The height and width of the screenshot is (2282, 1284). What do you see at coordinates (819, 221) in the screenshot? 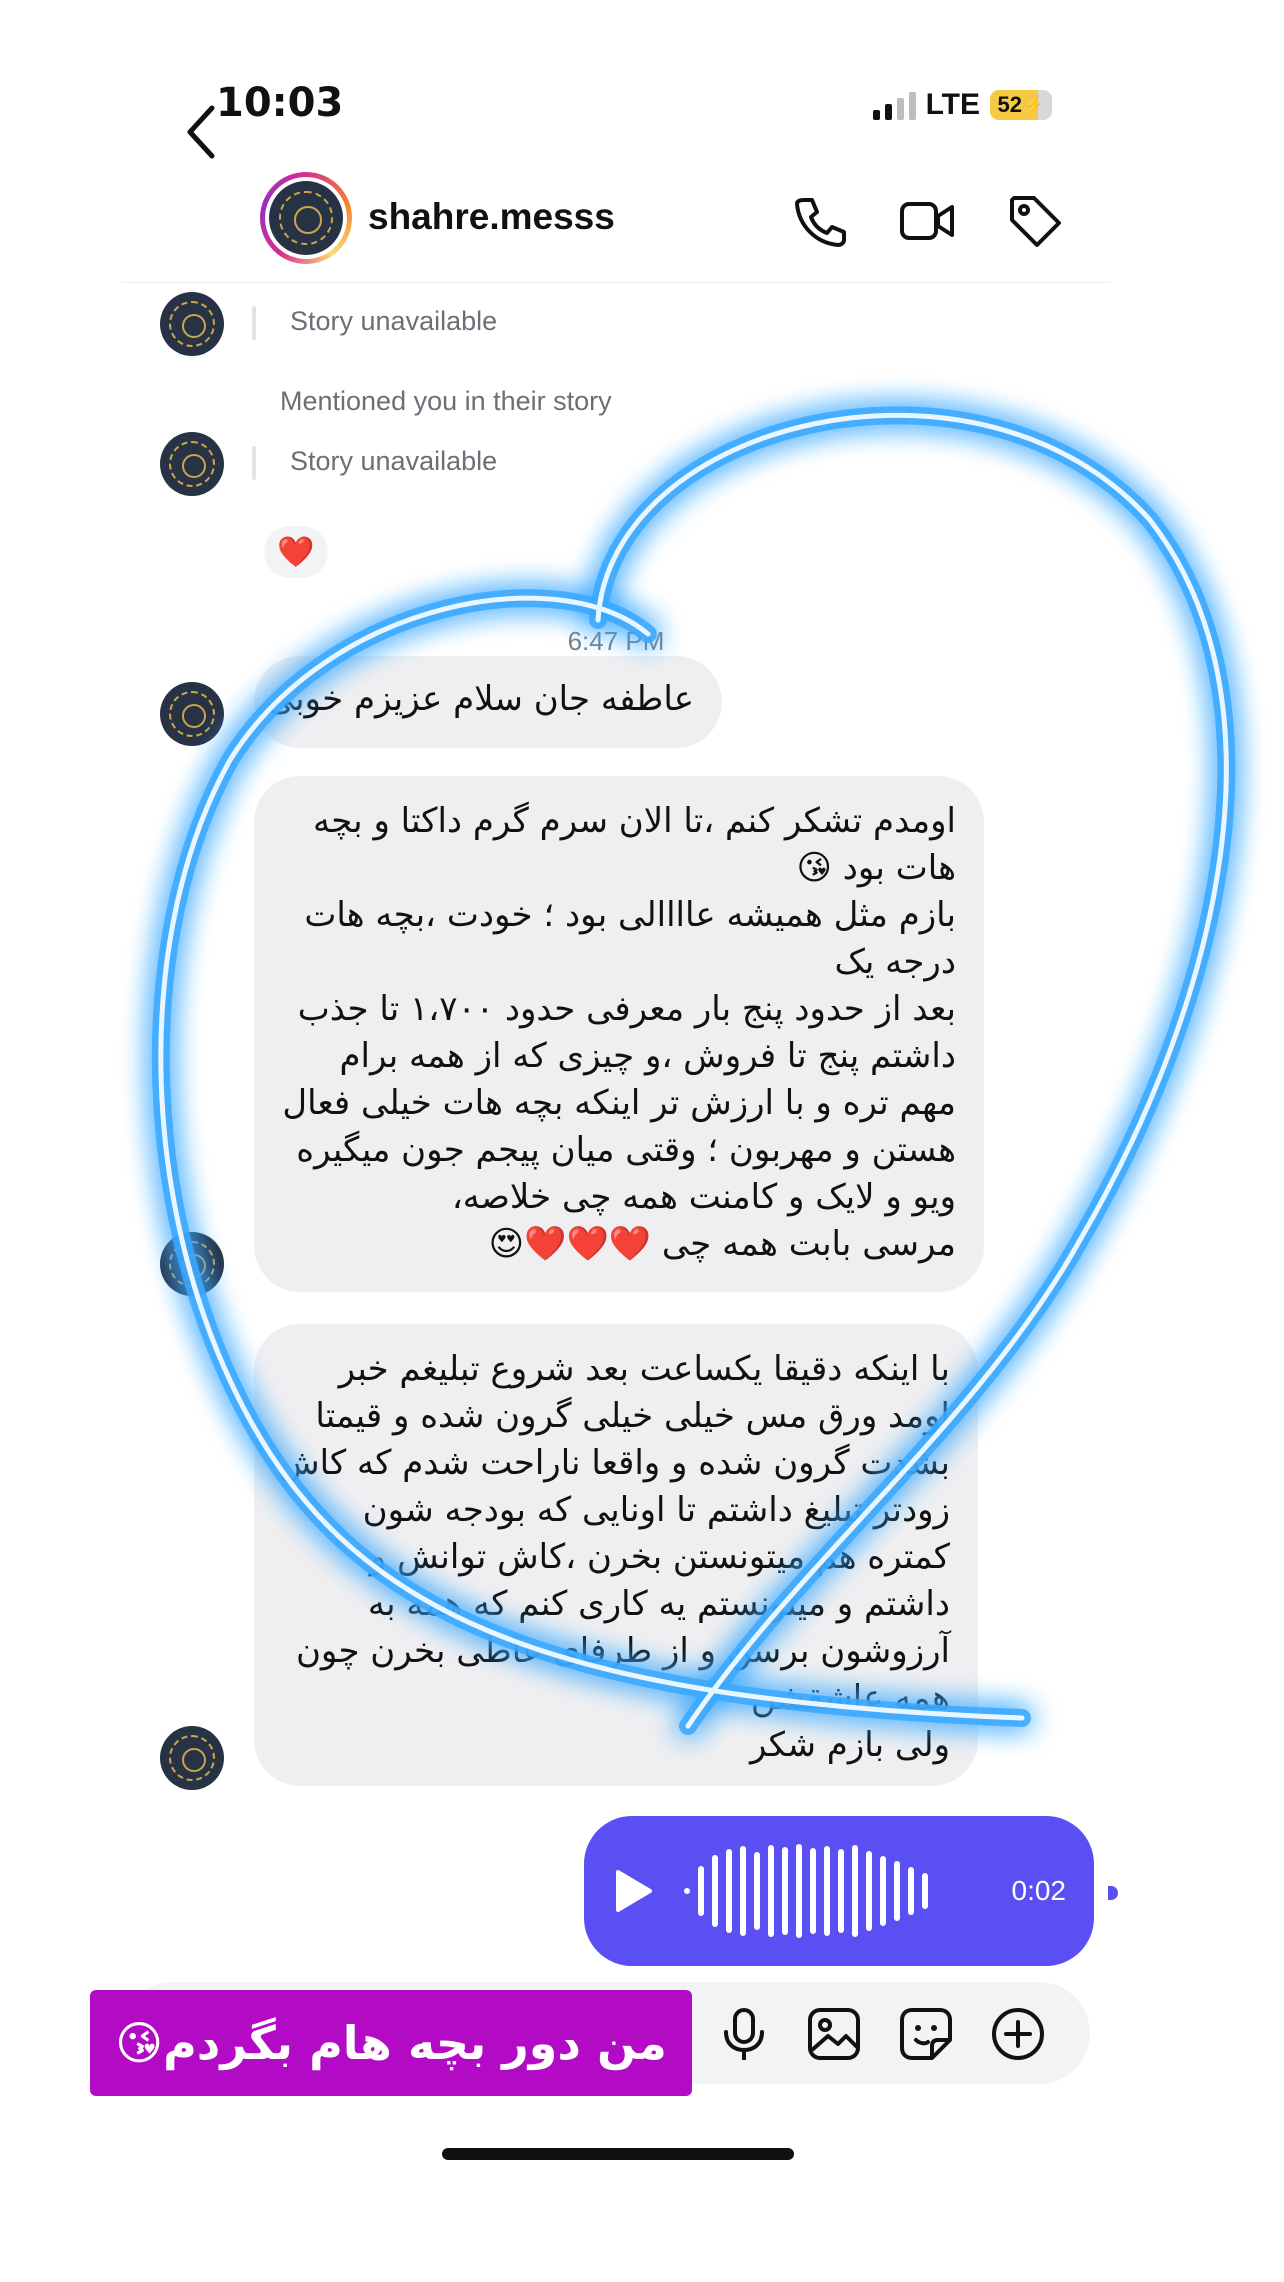
I see `phone-icon` at bounding box center [819, 221].